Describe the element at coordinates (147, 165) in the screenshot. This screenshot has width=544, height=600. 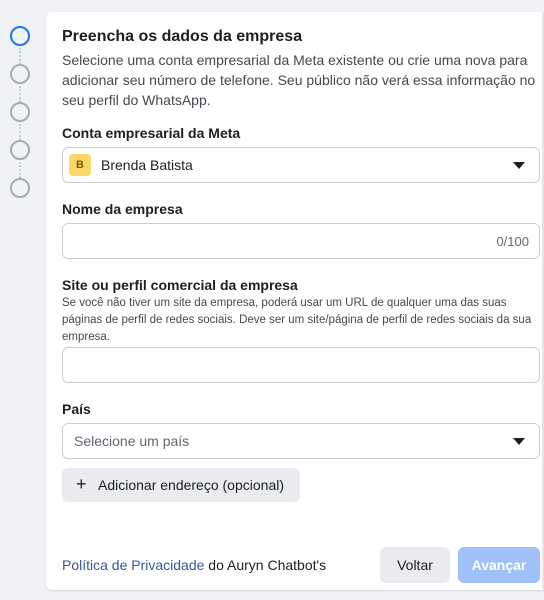
I see `meta-account-selected-value: Brenda Batista` at that location.